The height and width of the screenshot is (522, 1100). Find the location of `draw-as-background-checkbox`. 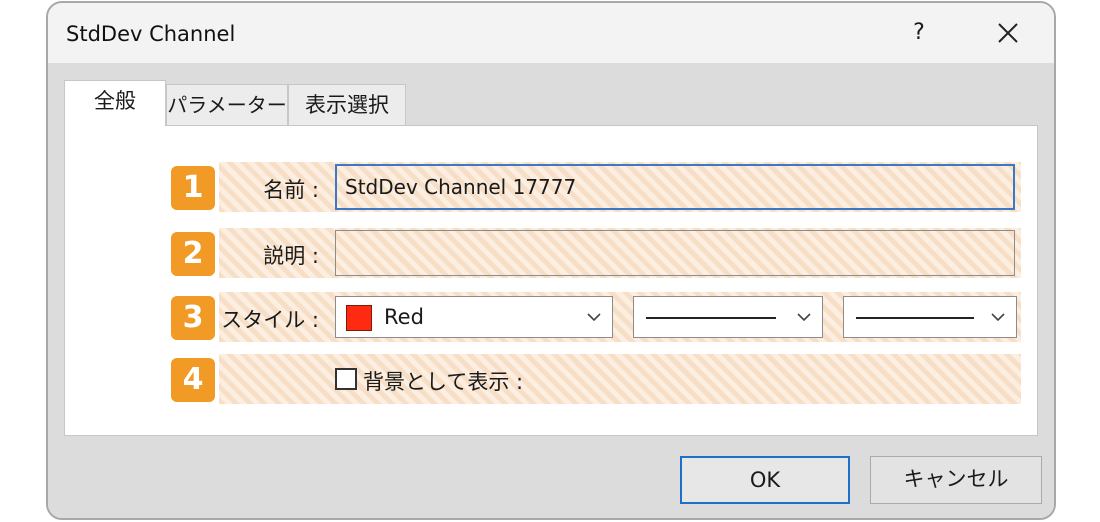

draw-as-background-checkbox is located at coordinates (346, 379).